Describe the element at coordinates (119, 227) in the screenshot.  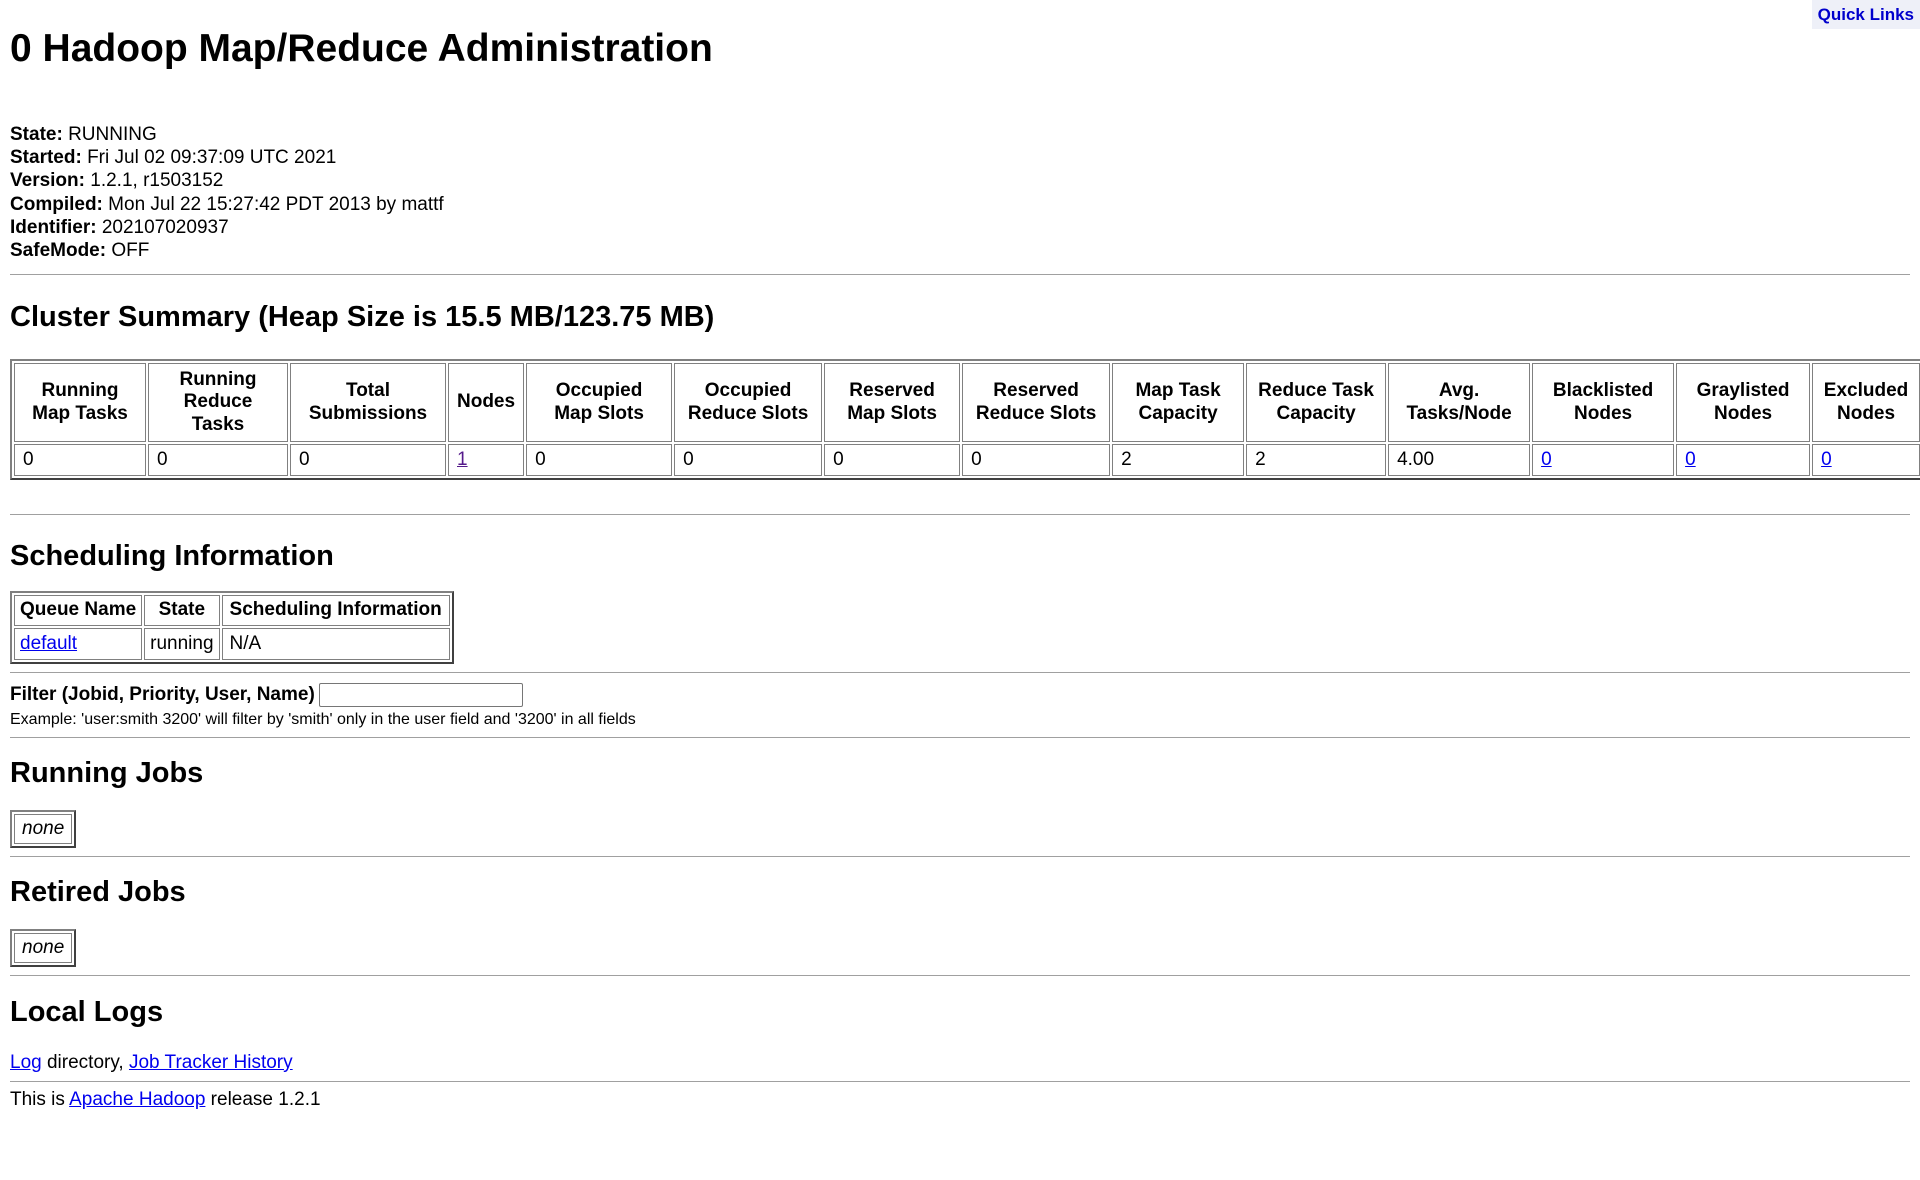
I see `info-identifier: Identifier: 202107020937` at that location.